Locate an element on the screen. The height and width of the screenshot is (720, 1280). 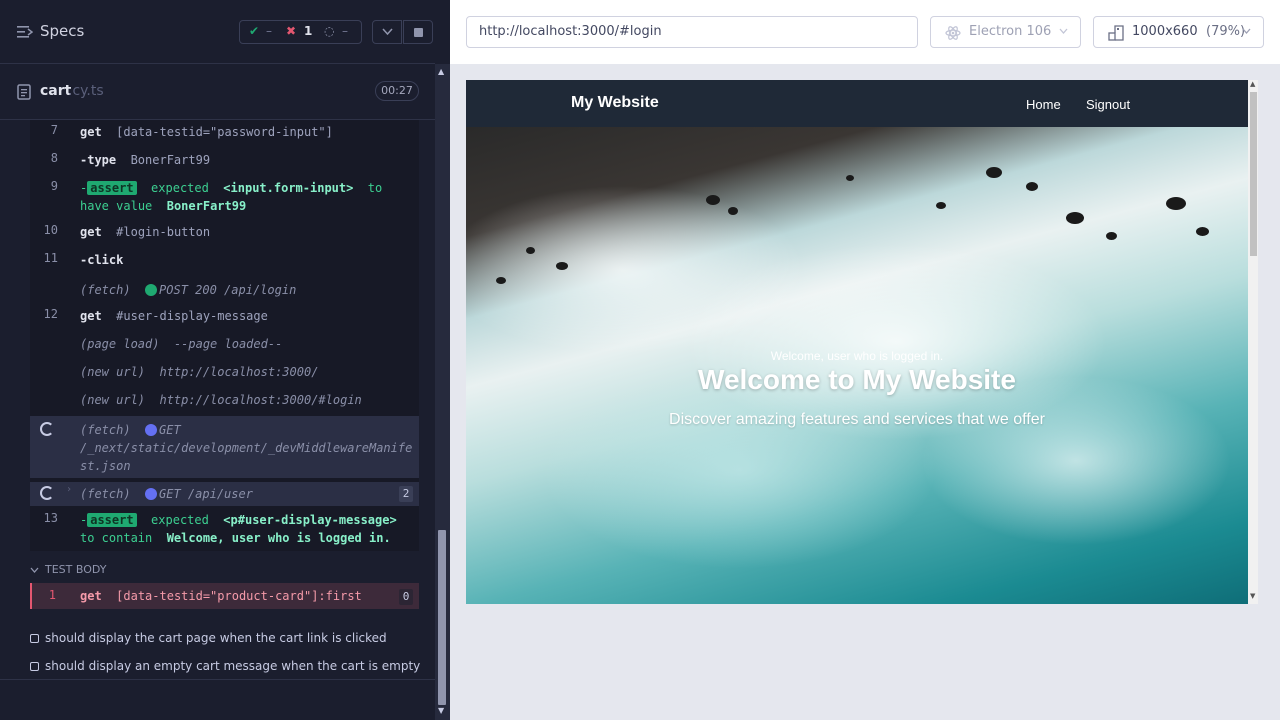
command-row: 7 get [data-testid="password-input"] is located at coordinates (224, 133).